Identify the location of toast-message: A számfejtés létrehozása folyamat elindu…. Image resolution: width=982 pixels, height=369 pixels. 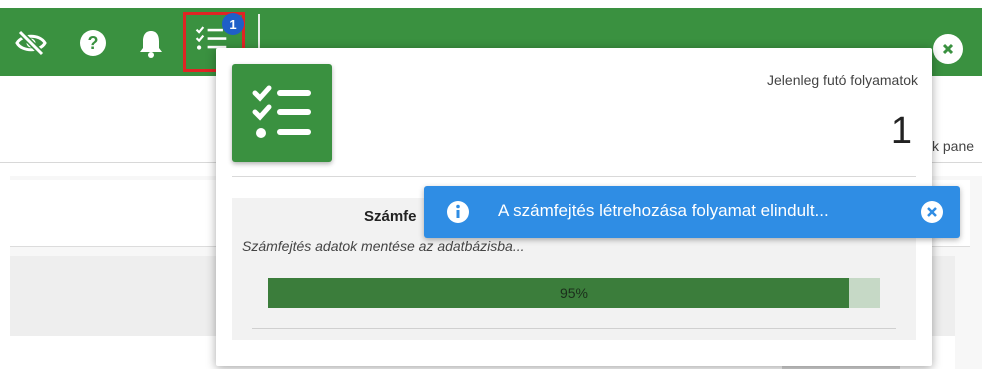
(663, 210).